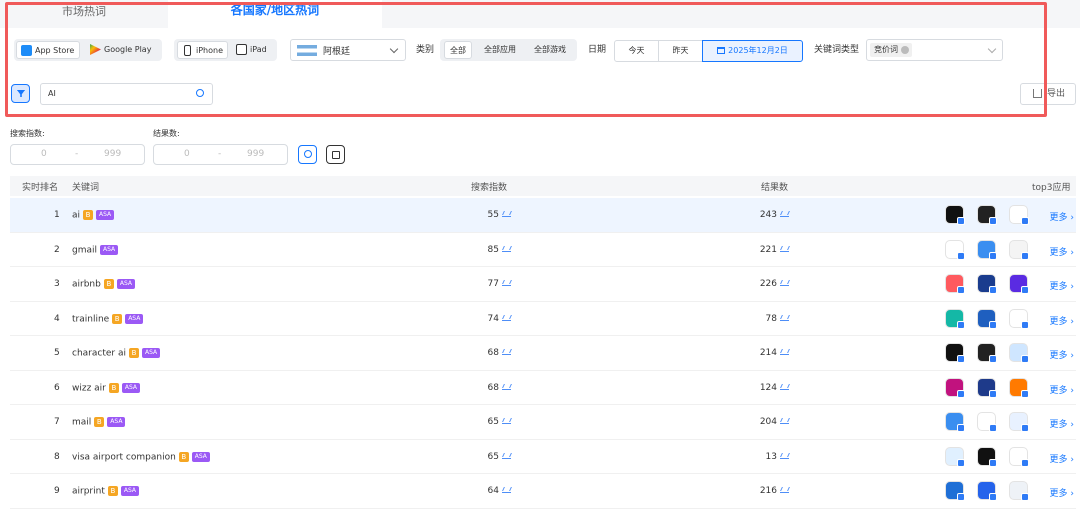 Image resolution: width=1080 pixels, height=510 pixels. I want to click on google-play-button: Google Play, so click(123, 50).